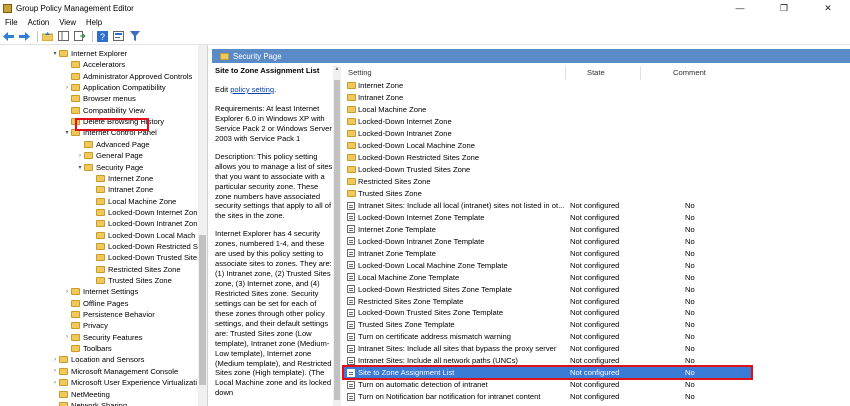  What do you see at coordinates (89, 53) in the screenshot?
I see `tree-item: ▾ Internet Explorer` at bounding box center [89, 53].